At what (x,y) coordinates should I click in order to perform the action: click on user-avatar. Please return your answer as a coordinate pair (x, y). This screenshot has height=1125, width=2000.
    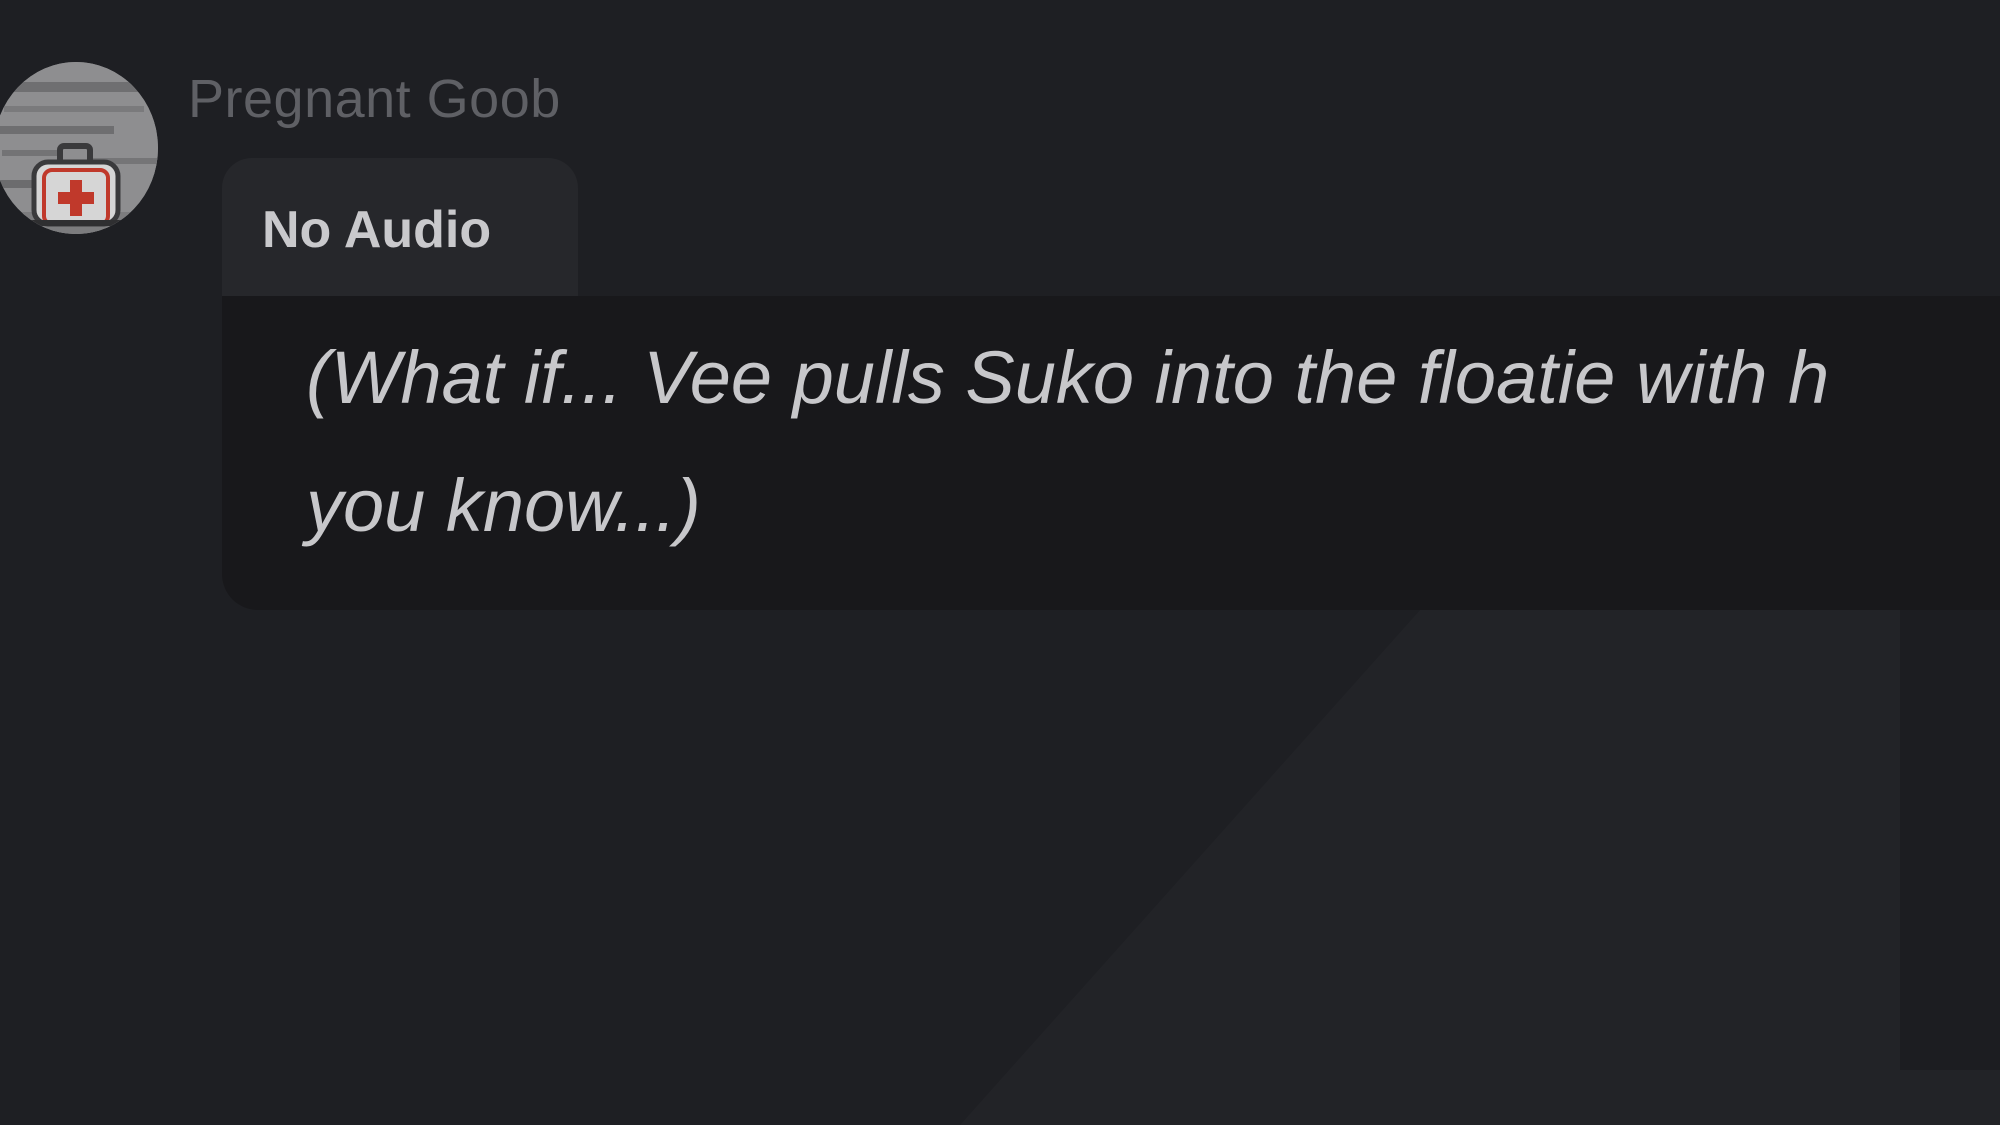
    Looking at the image, I should click on (79, 148).